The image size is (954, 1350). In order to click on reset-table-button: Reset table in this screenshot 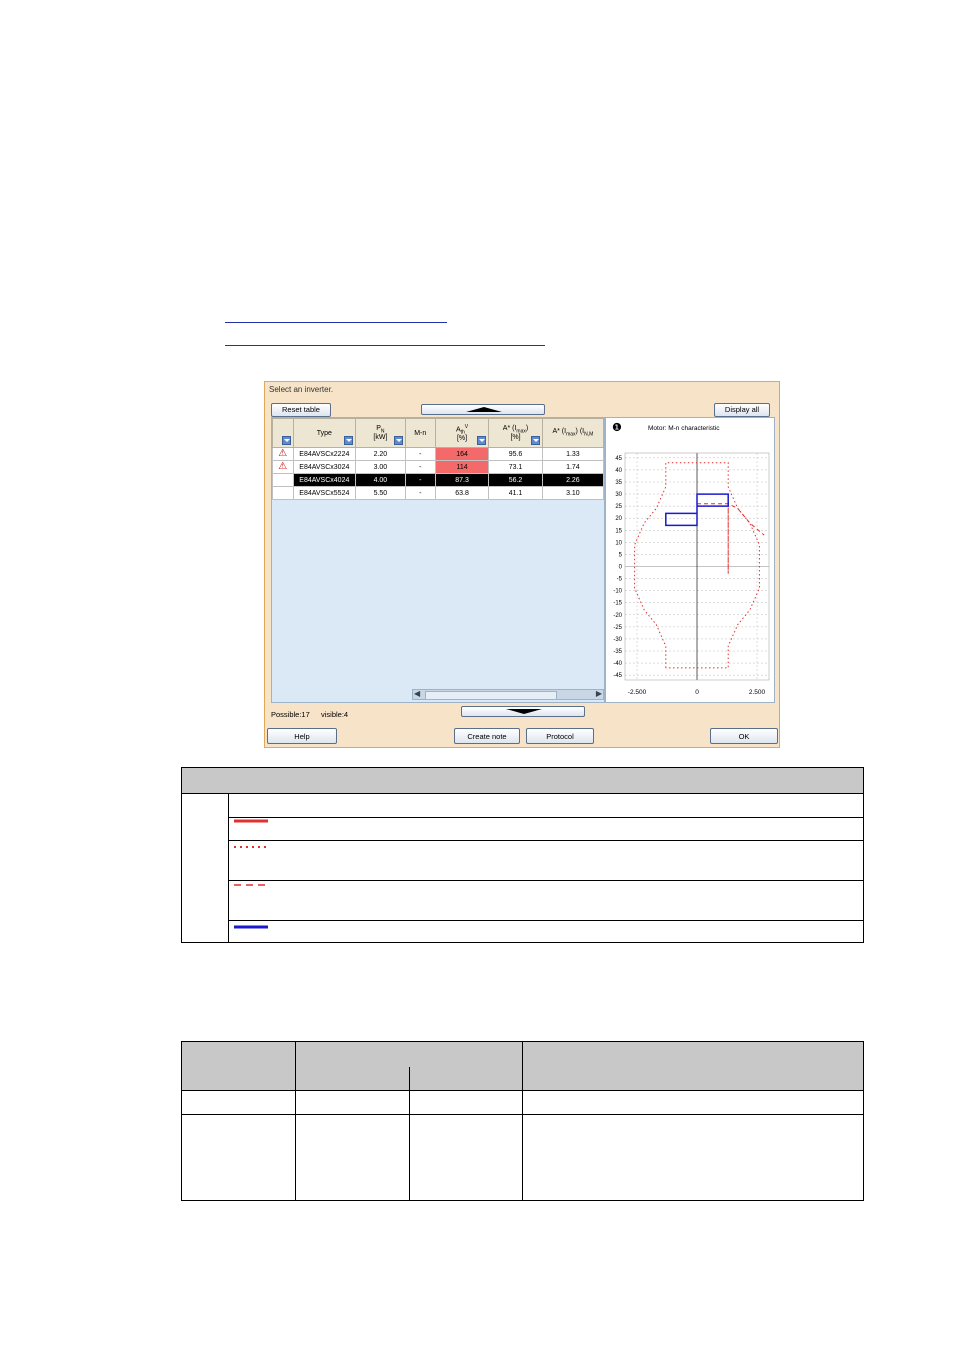, I will do `click(301, 410)`.